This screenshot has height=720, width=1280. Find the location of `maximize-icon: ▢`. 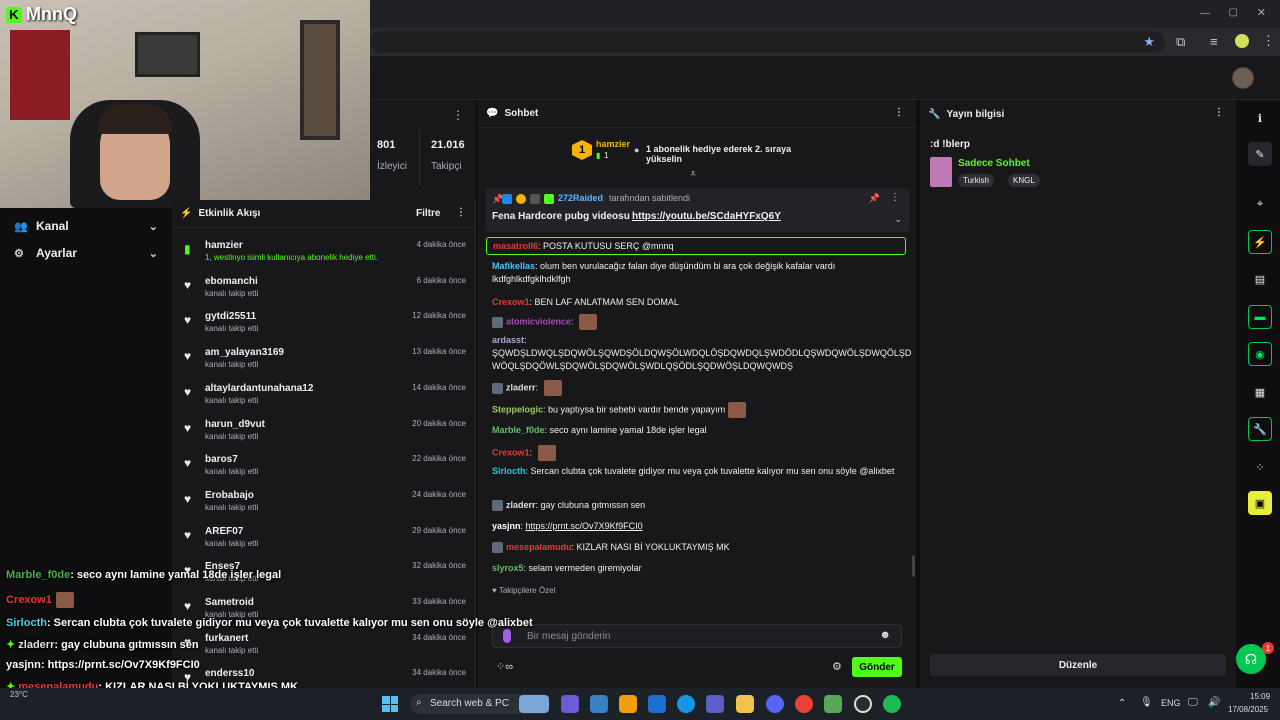

maximize-icon: ▢ is located at coordinates (1233, 12).